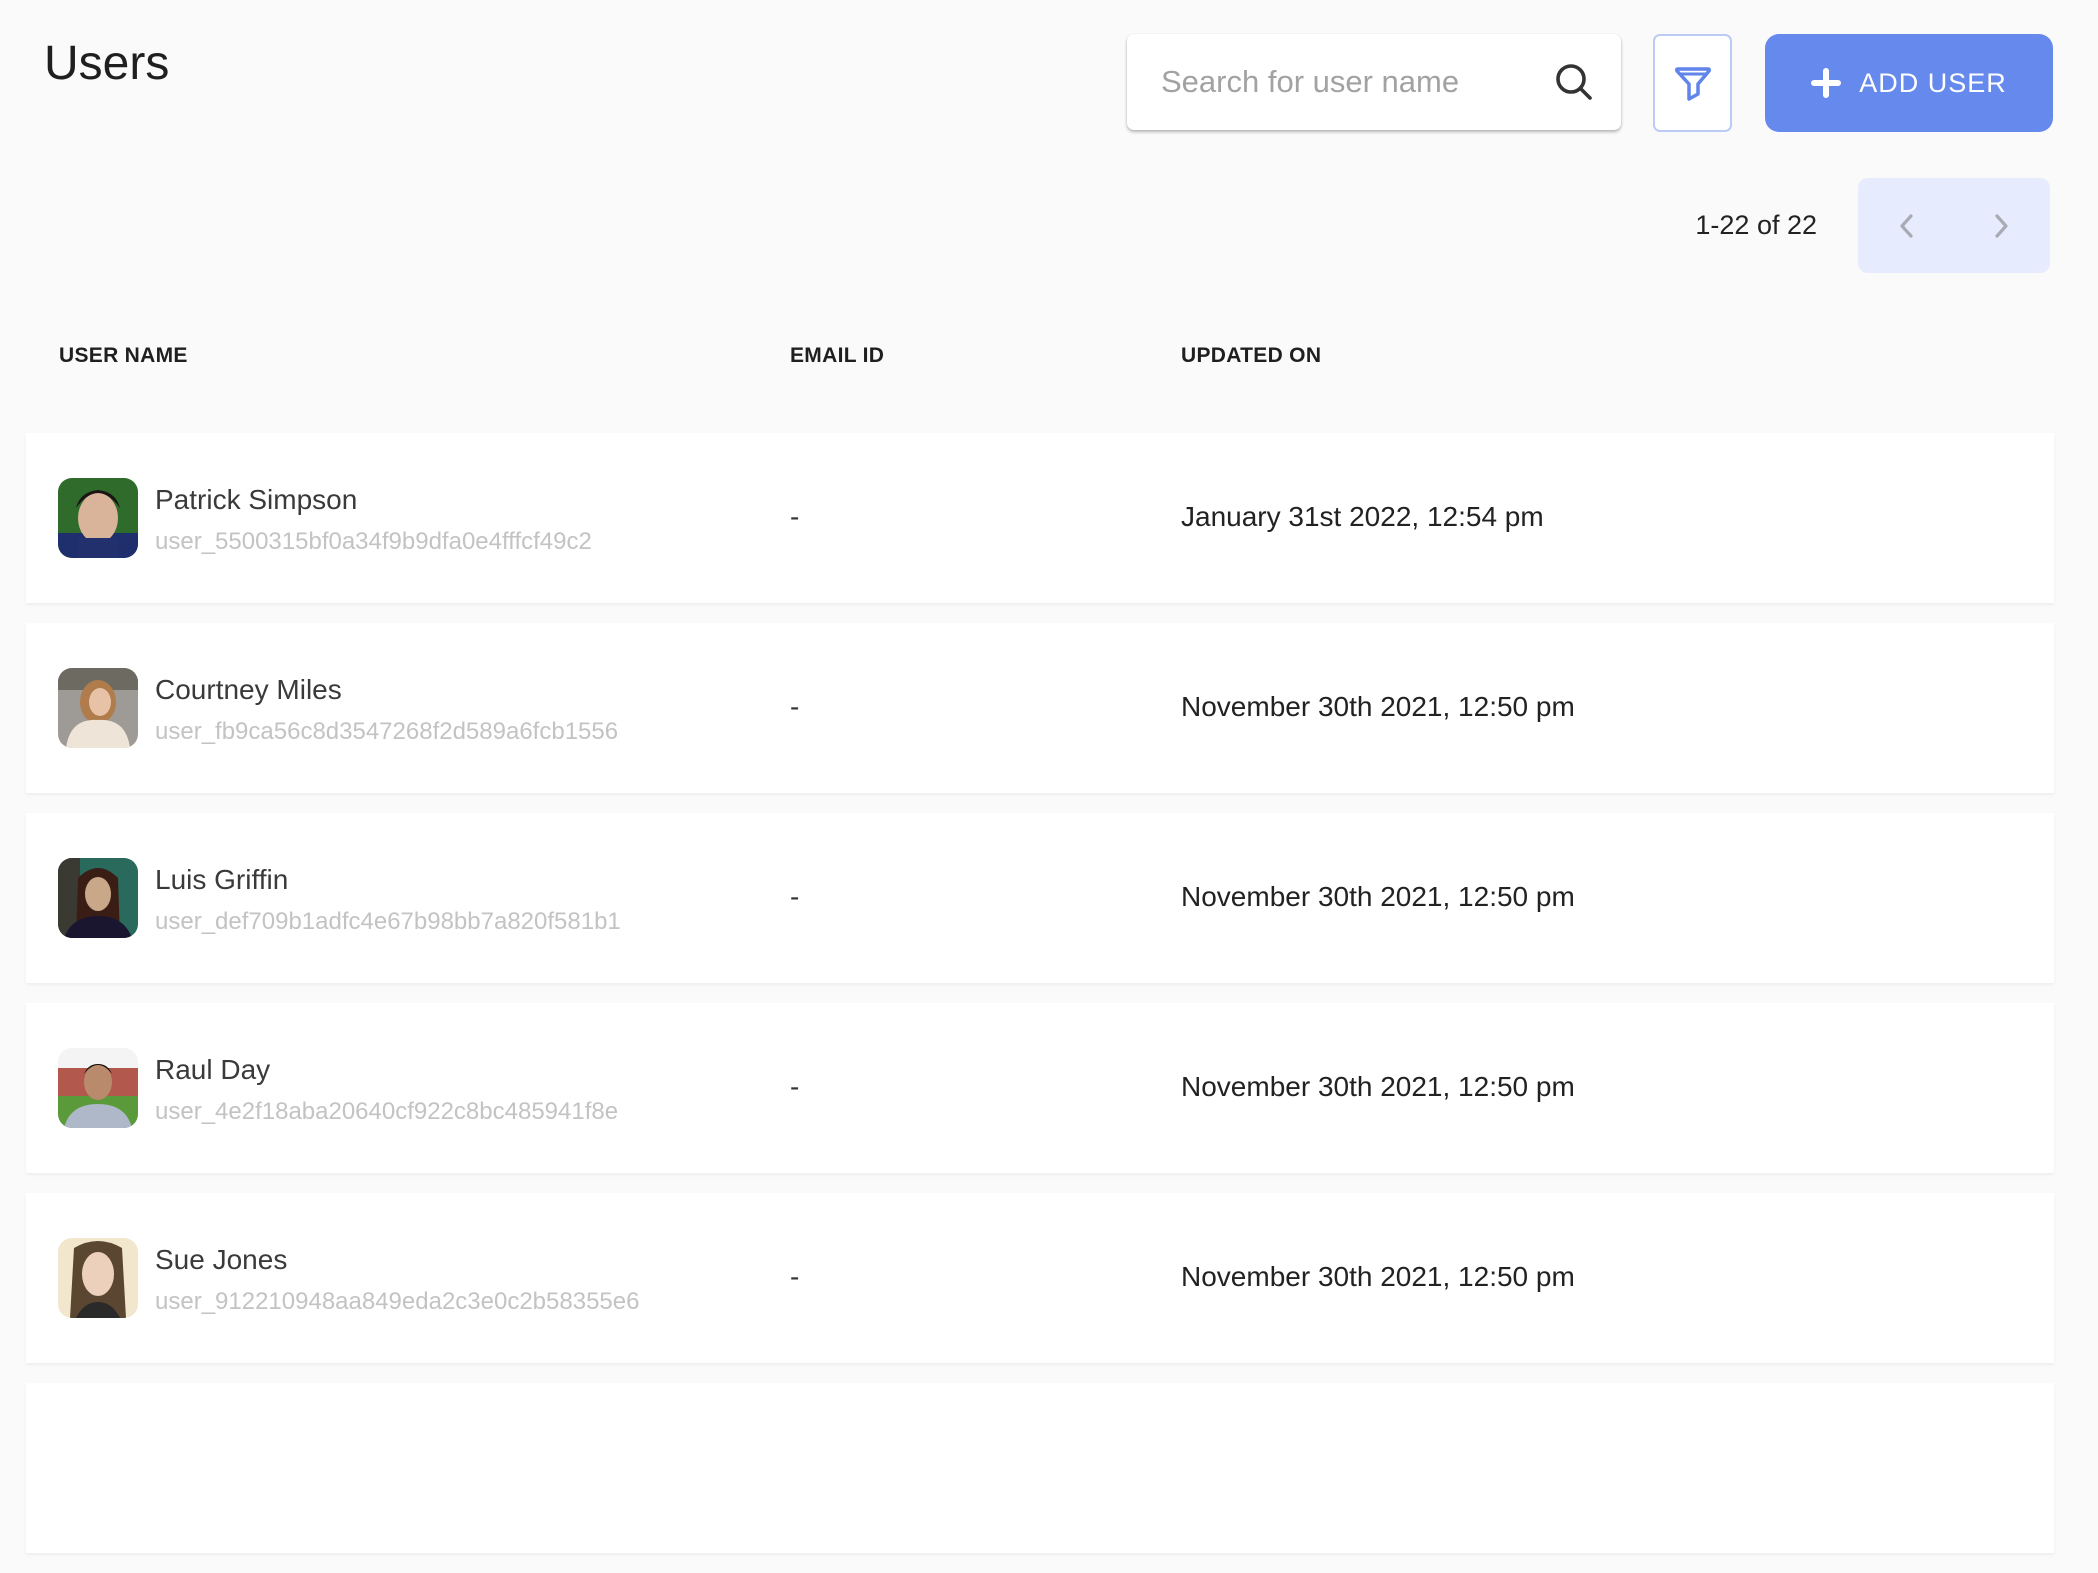 This screenshot has height=1573, width=2098. Describe the element at coordinates (123, 356) in the screenshot. I see `column-header-user-name: USER NAME` at that location.